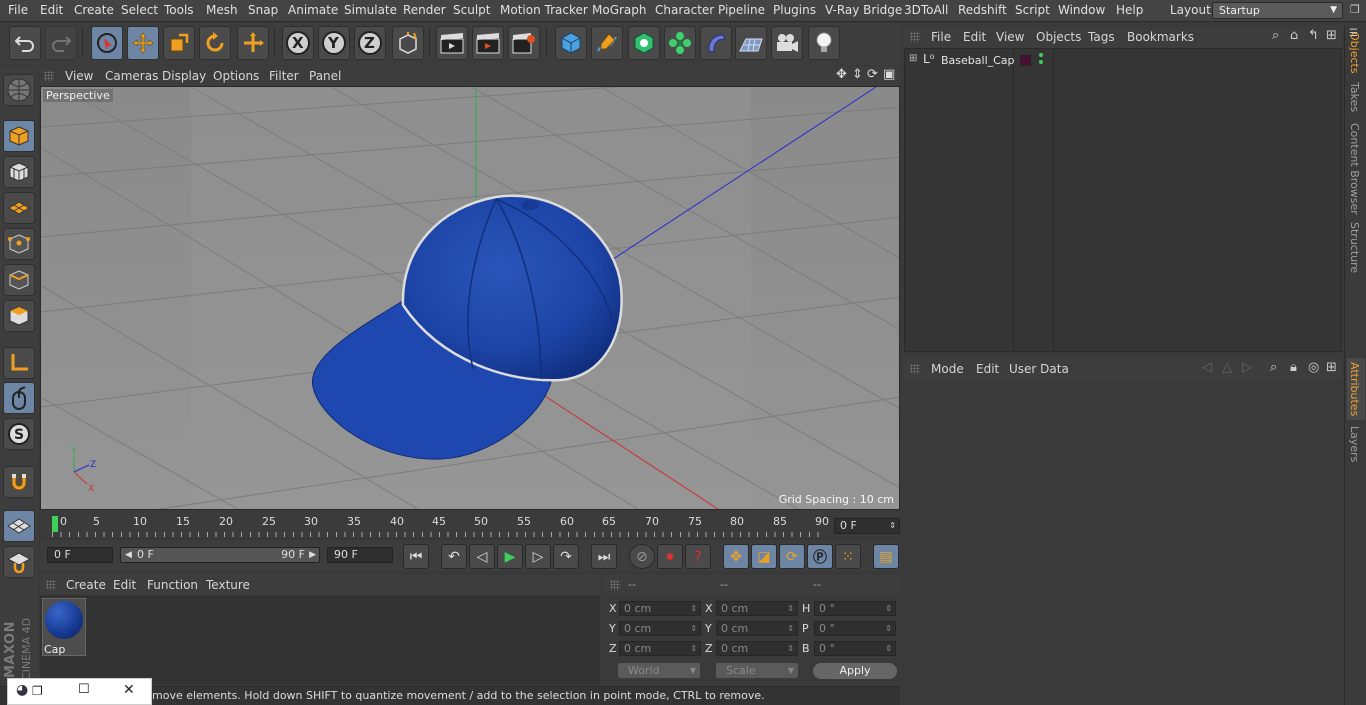 This screenshot has width=1366, height=705. What do you see at coordinates (19, 562) in the screenshot?
I see `locked-workplane-button` at bounding box center [19, 562].